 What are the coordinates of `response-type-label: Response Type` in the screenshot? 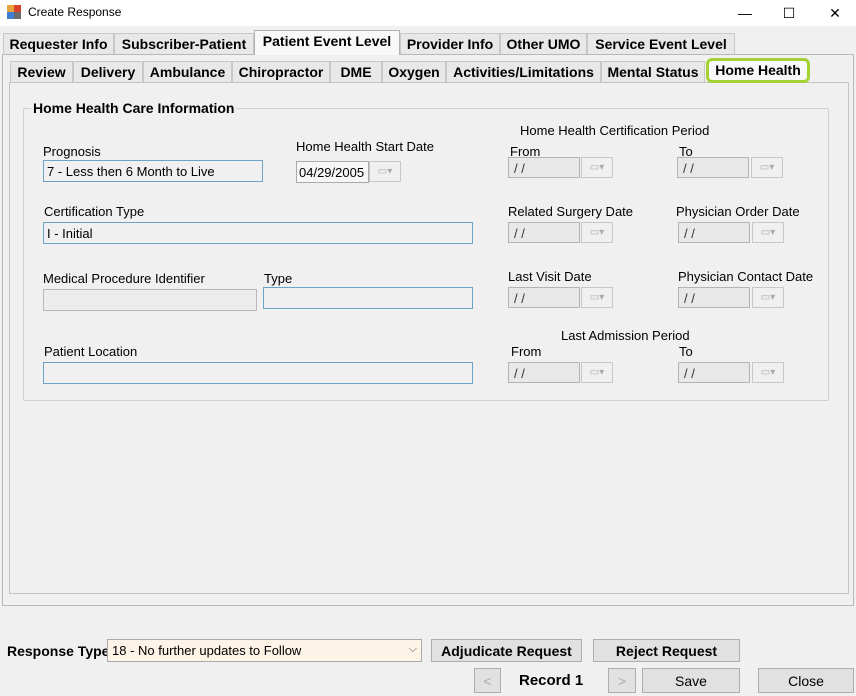 It's located at (58, 651).